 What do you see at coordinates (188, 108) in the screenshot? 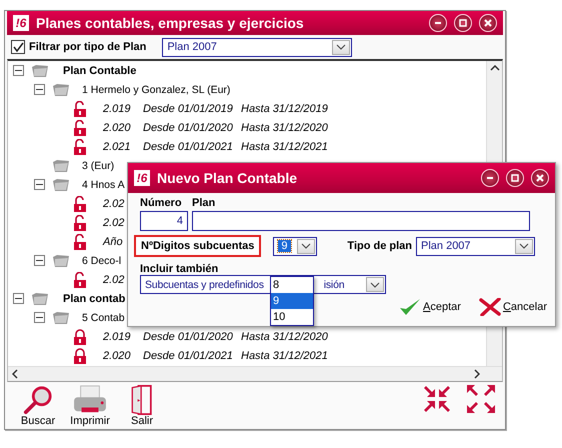
I see `tree-cell-text: Desde 01/01/2019` at bounding box center [188, 108].